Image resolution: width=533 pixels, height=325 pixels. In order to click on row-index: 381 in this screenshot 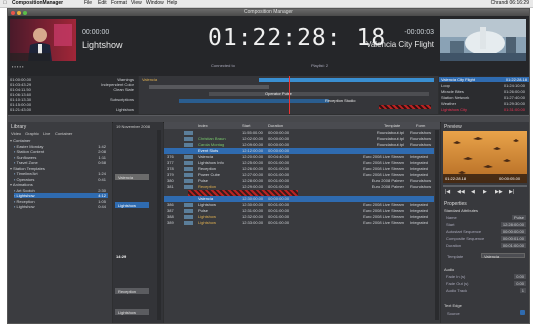, I will do `click(170, 186)`.